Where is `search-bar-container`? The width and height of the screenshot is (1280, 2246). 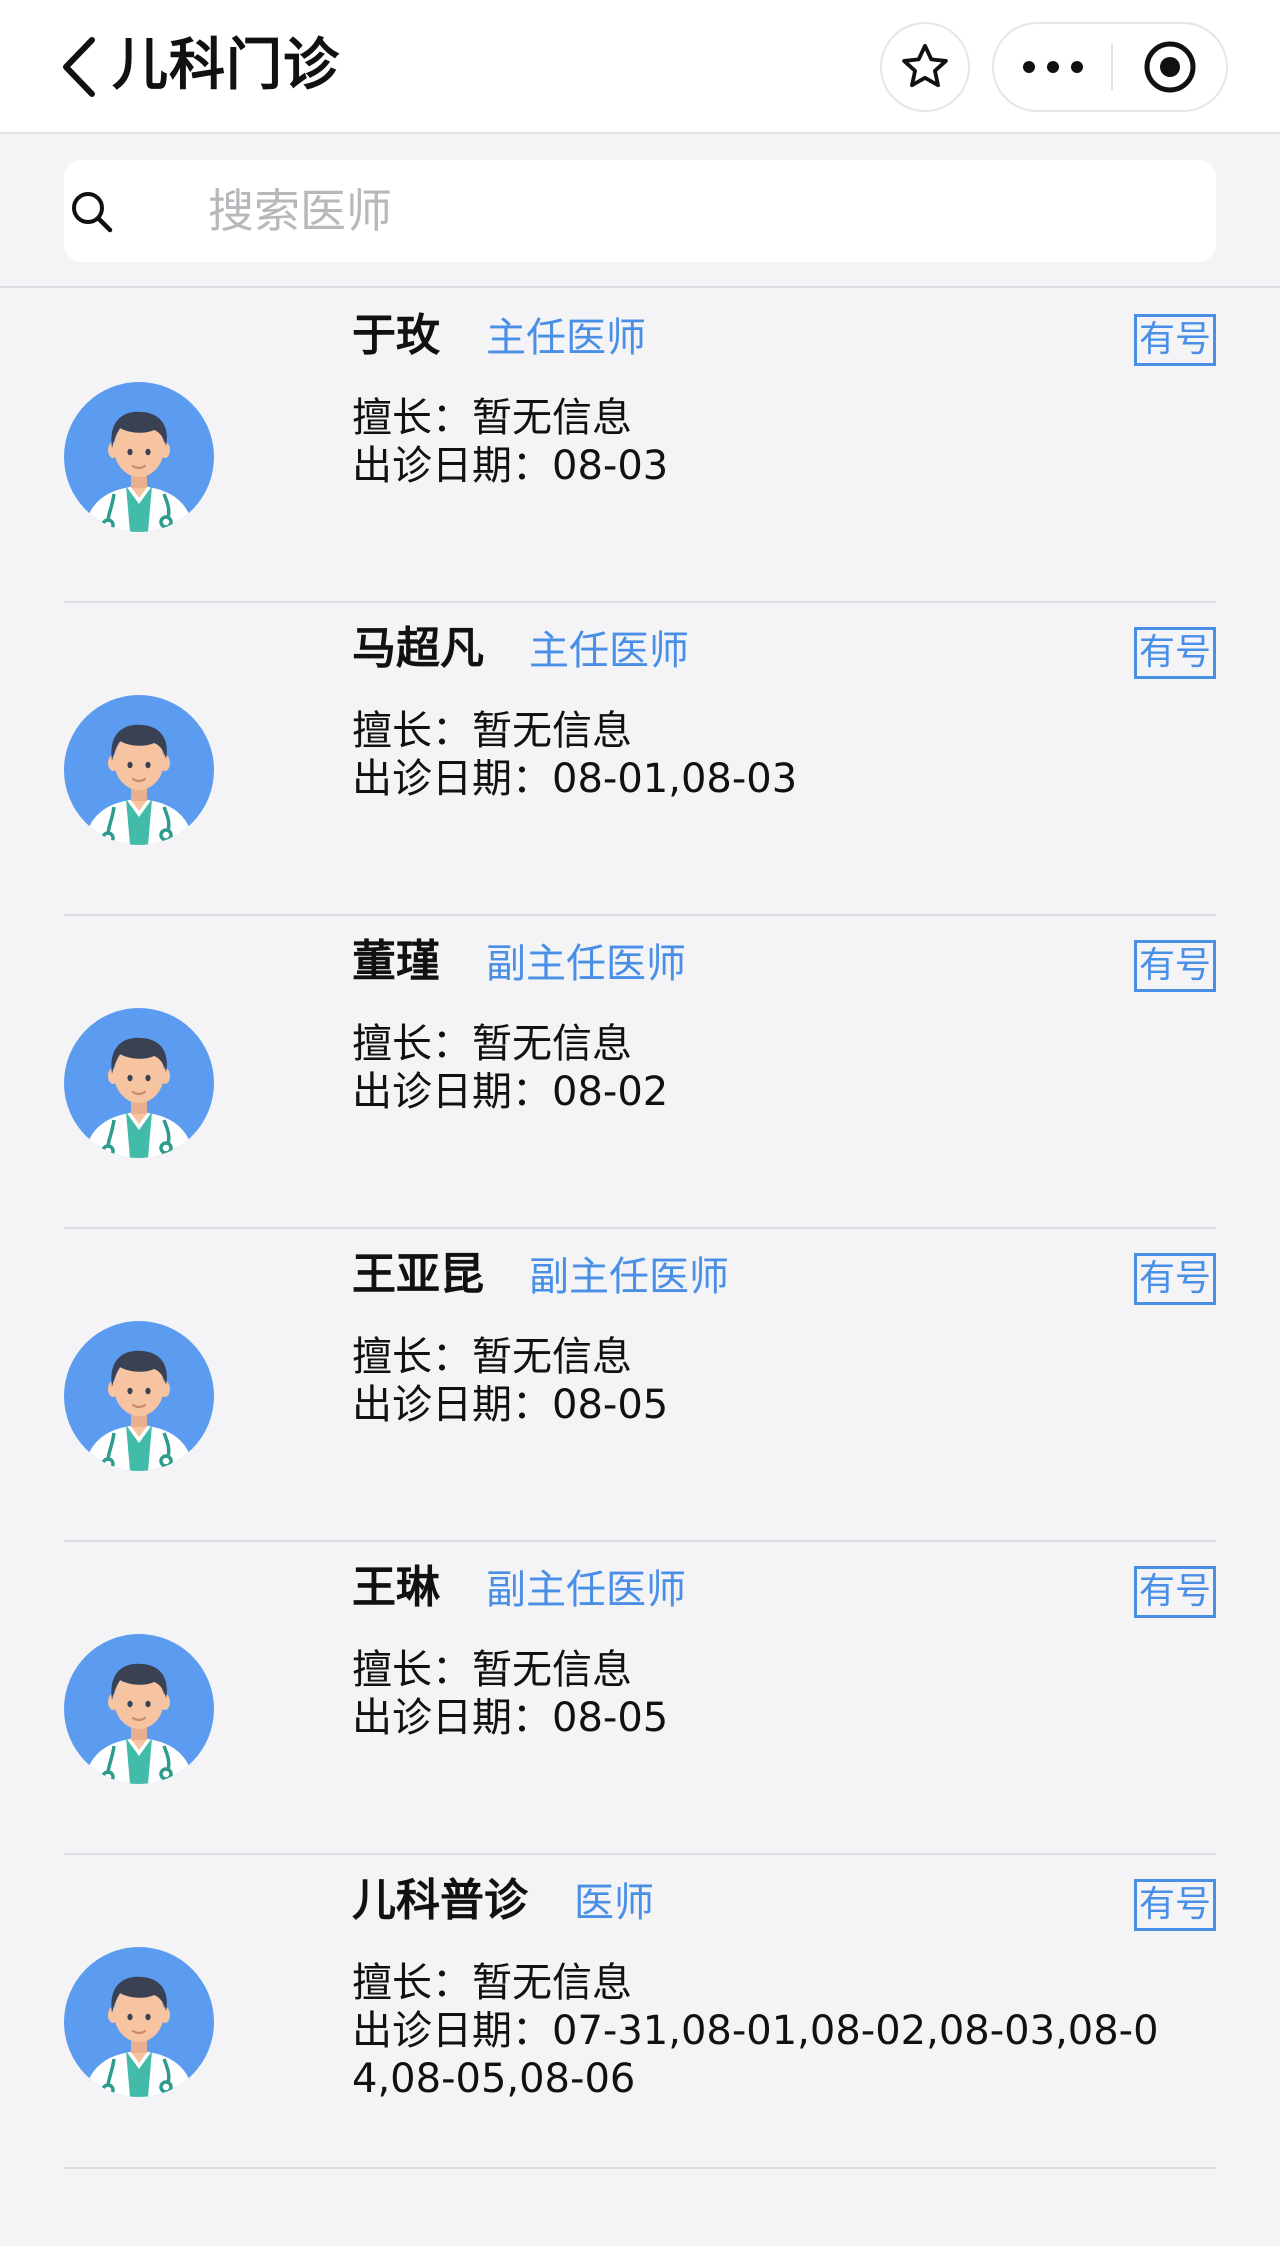
search-bar-container is located at coordinates (640, 212).